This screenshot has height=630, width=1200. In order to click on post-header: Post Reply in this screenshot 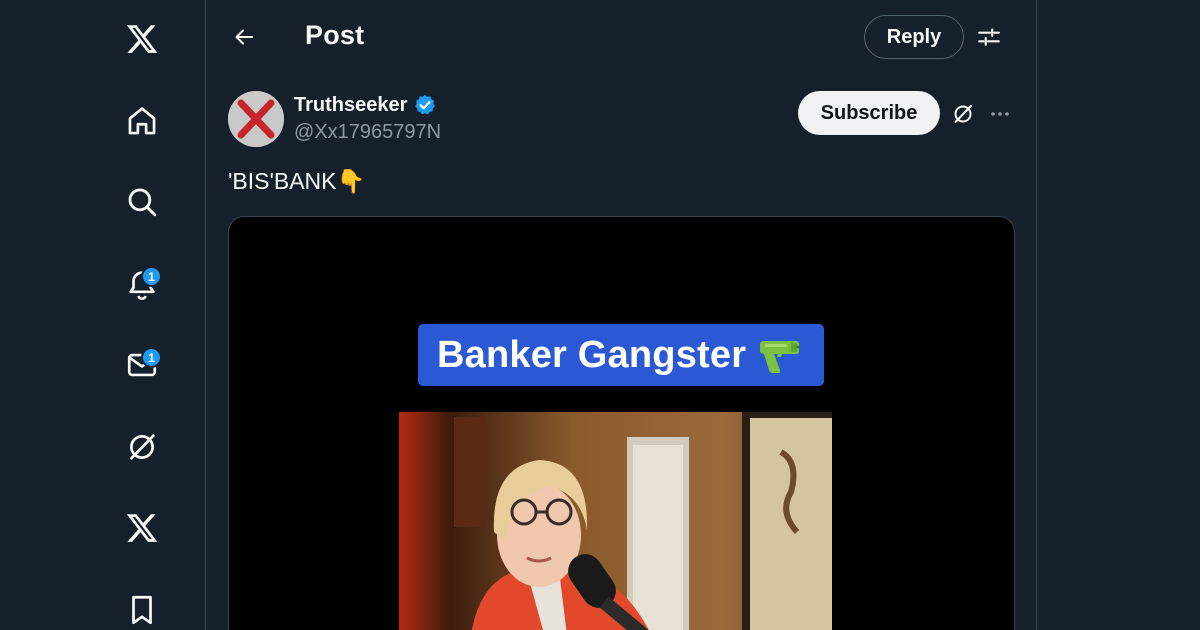, I will do `click(621, 37)`.